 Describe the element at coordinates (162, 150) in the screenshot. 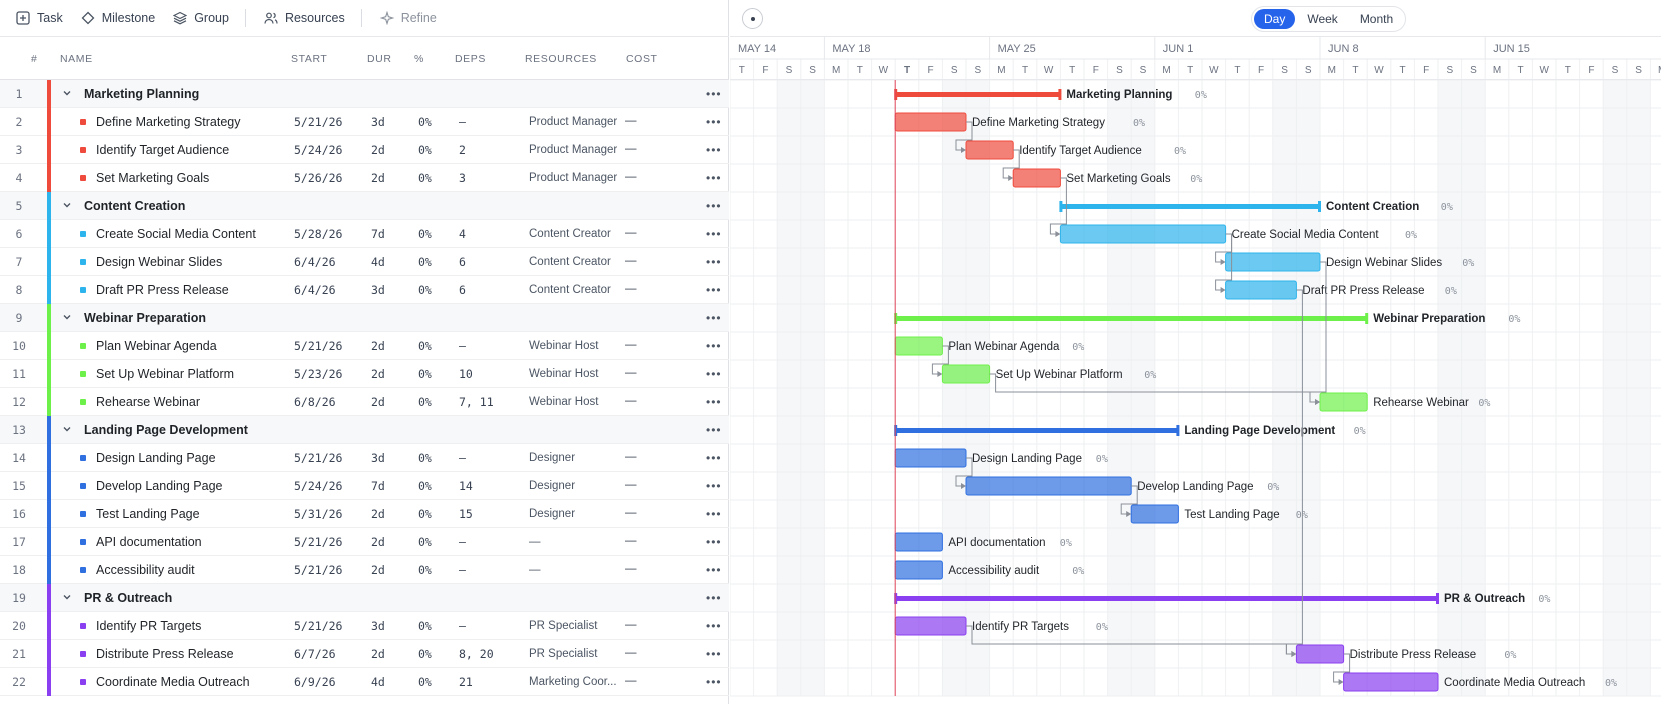

I see `task-name: Identify Target Audience` at that location.